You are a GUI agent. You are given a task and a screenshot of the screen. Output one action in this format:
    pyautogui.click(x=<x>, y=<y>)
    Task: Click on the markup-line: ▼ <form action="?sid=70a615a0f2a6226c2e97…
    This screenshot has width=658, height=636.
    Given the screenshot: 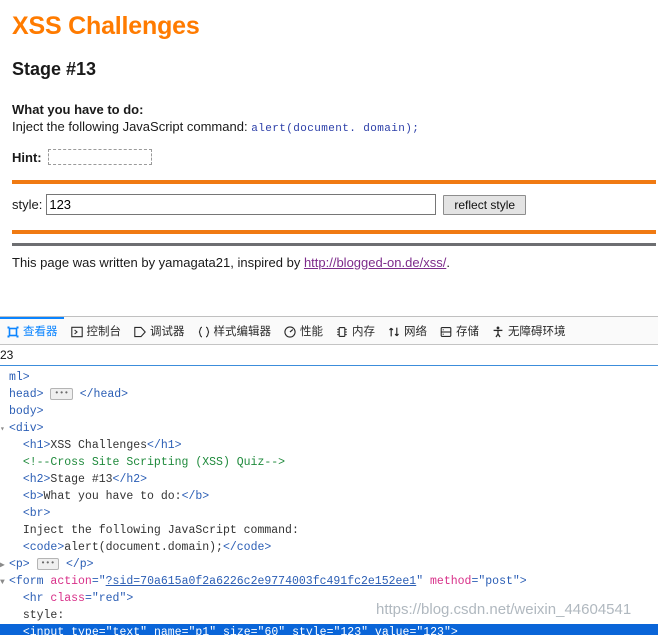 What is the action you would take?
    pyautogui.click(x=329, y=581)
    